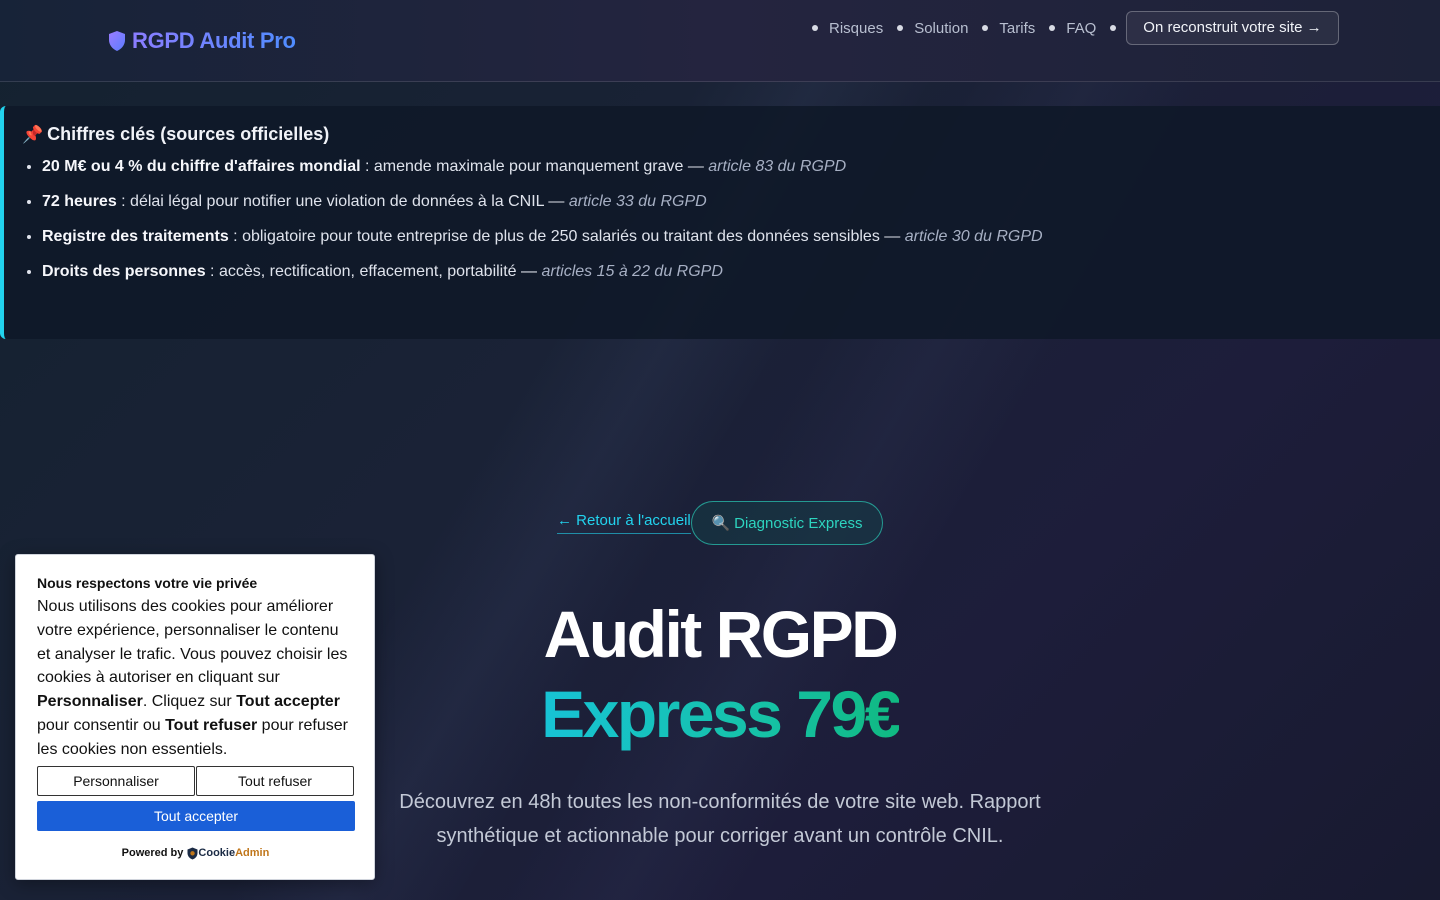 Image resolution: width=1440 pixels, height=900 pixels. Describe the element at coordinates (124, 271) in the screenshot. I see `figure-label: Droits des personnes` at that location.